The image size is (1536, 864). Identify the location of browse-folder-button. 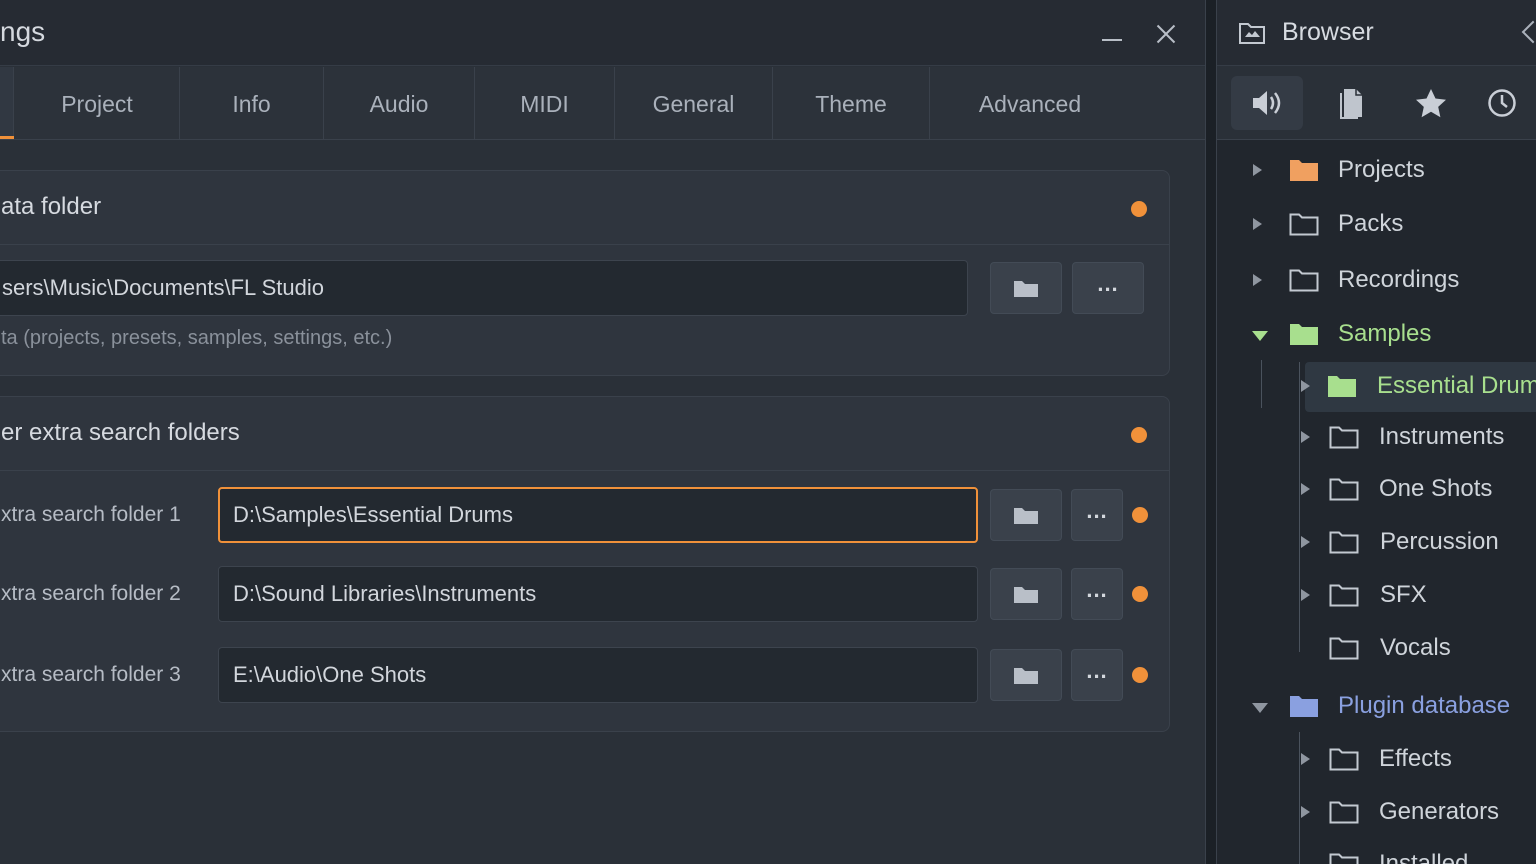
(1026, 288).